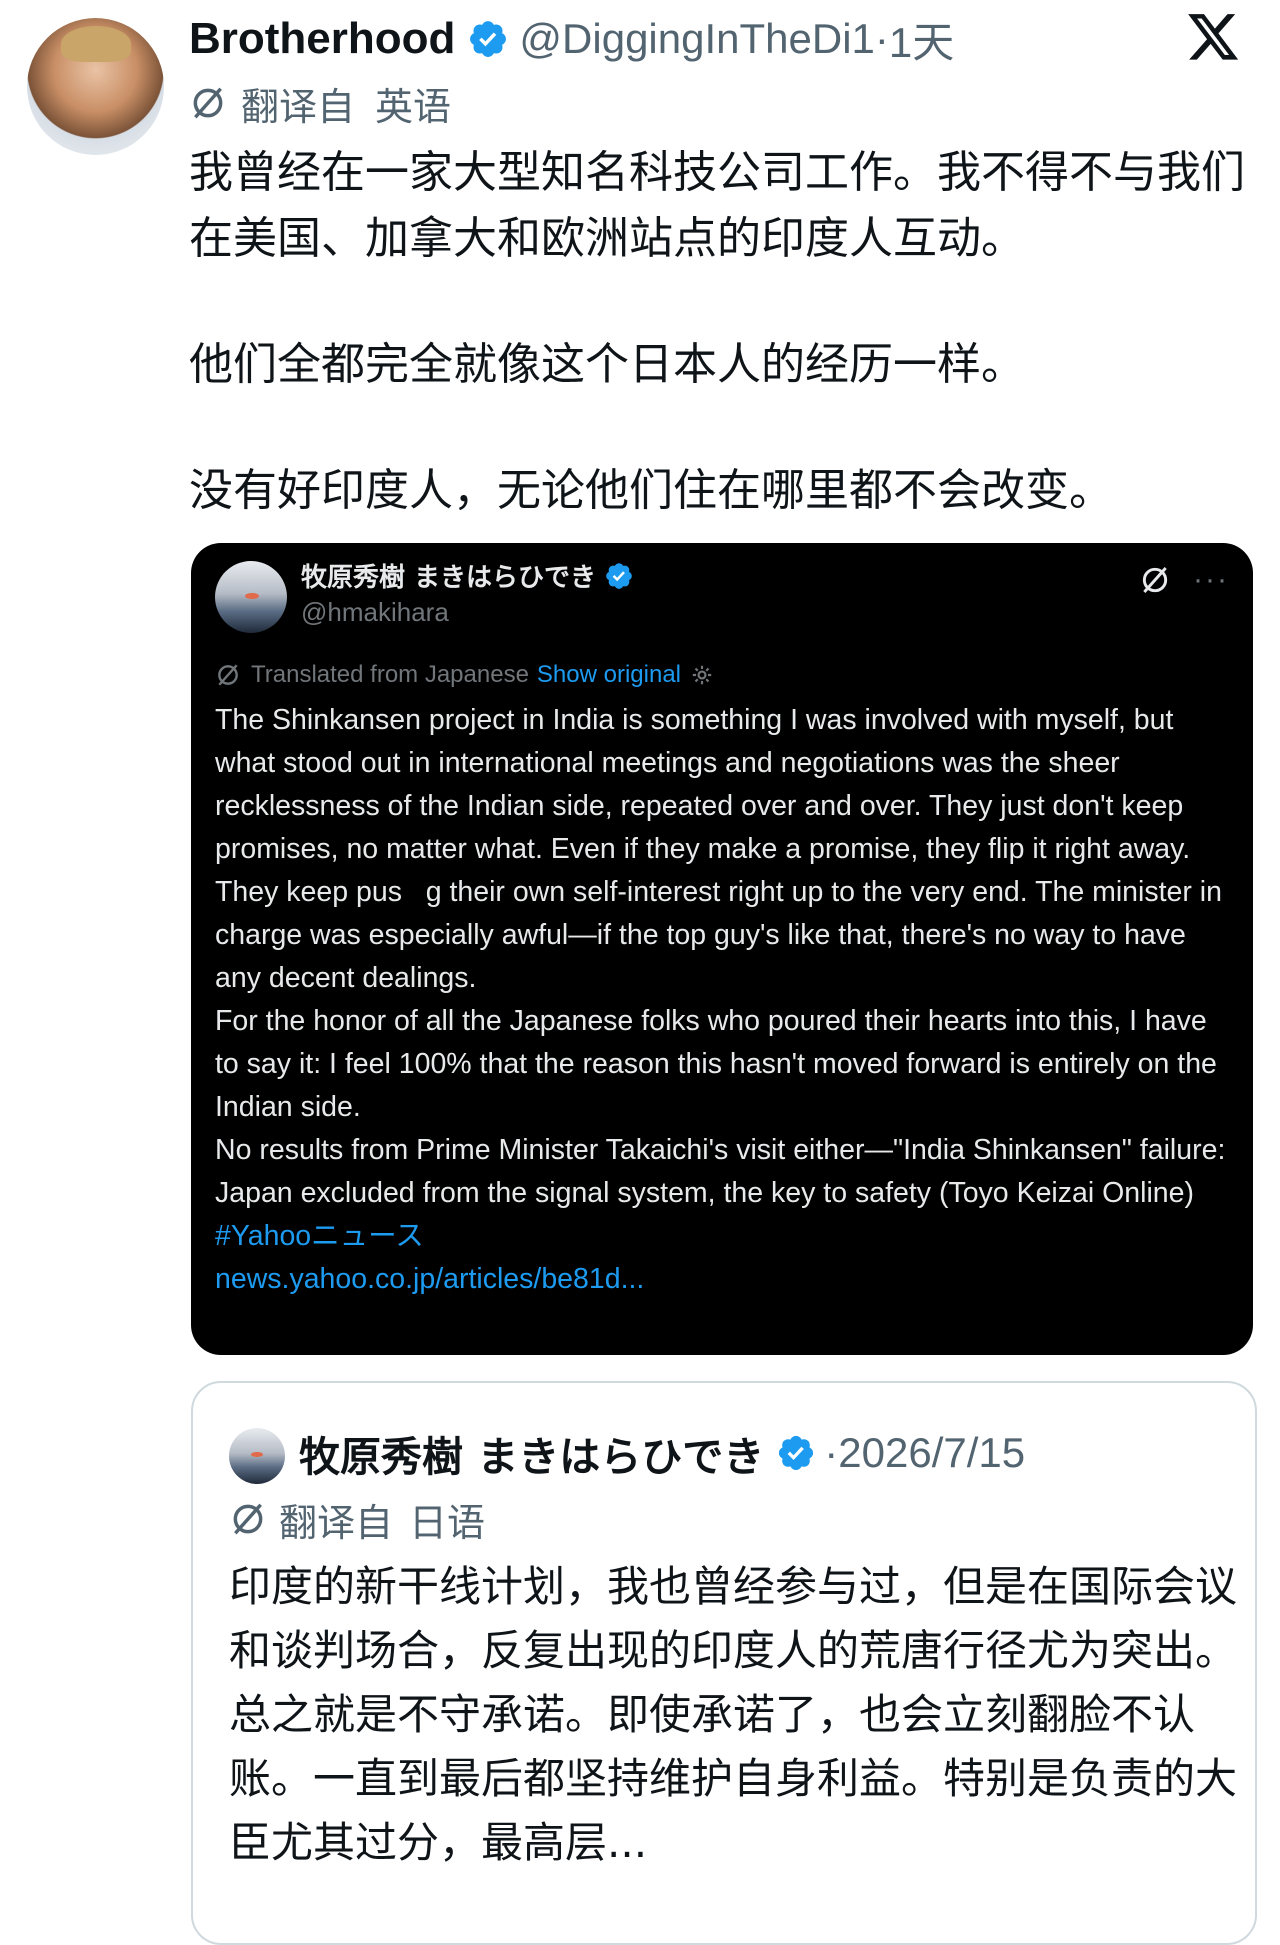 The width and height of the screenshot is (1280, 1945). What do you see at coordinates (336, 1522) in the screenshot?
I see `quoted-translated-label: 翻译自` at bounding box center [336, 1522].